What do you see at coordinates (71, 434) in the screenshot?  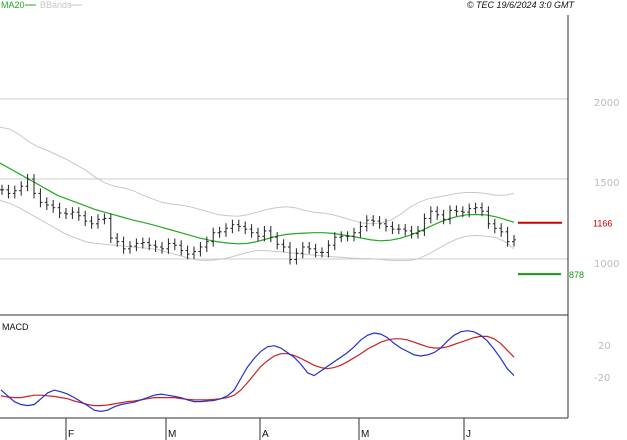 I see `x-tick-label: F` at bounding box center [71, 434].